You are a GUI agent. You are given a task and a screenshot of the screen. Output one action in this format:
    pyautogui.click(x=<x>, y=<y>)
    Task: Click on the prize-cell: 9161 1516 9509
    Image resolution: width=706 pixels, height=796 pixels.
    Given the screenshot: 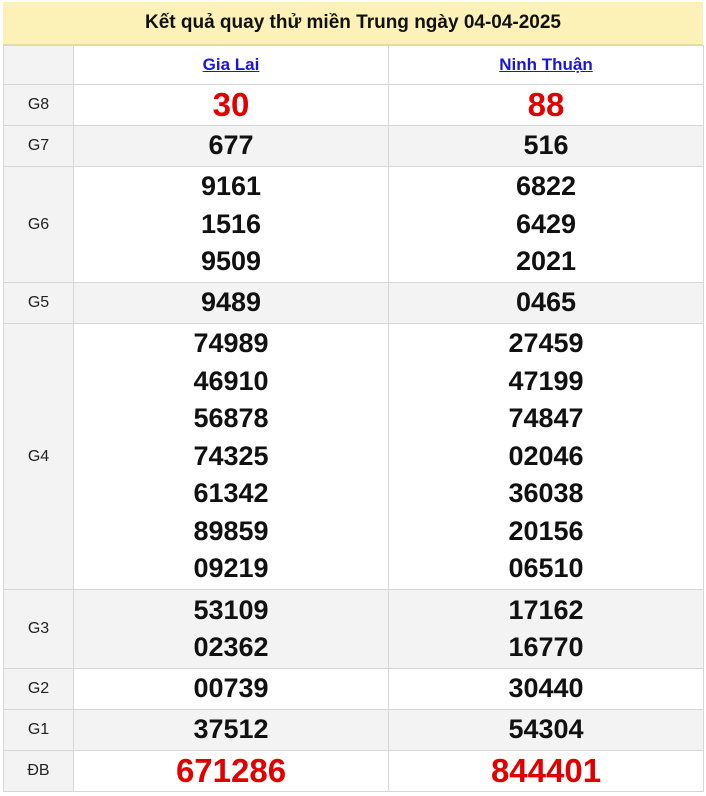 What is the action you would take?
    pyautogui.click(x=231, y=224)
    